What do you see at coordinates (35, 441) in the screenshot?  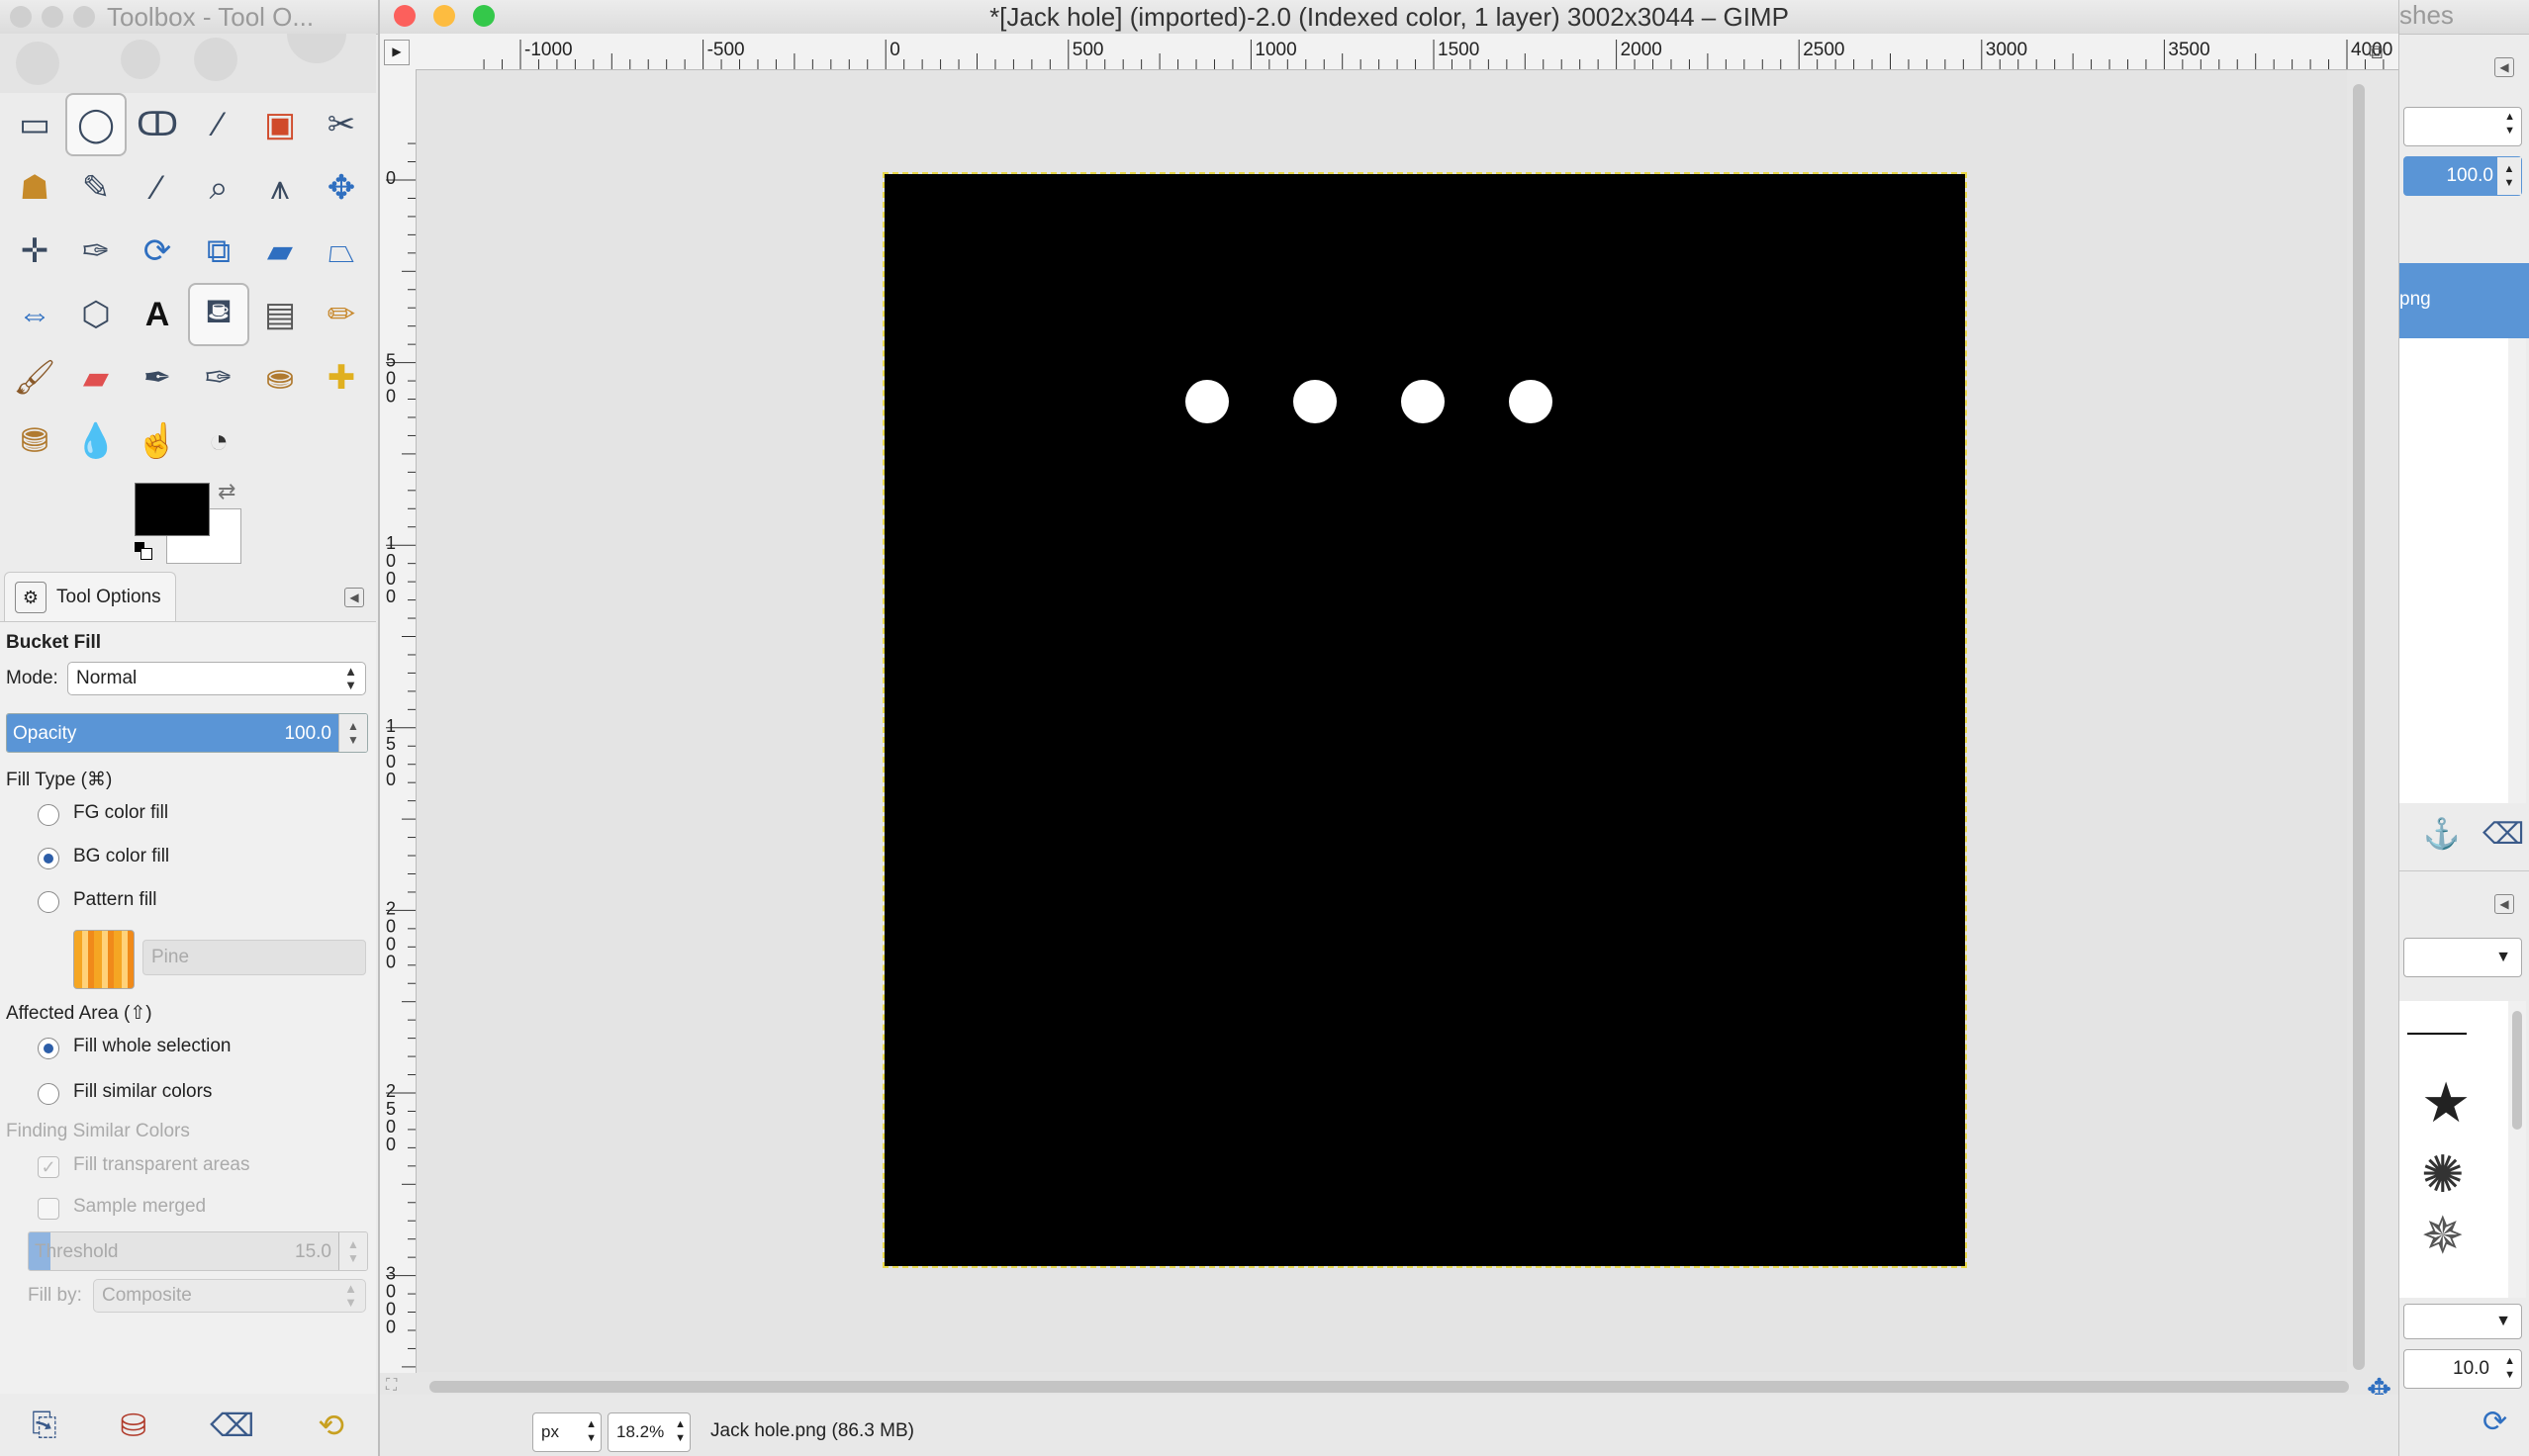 I see `perspective-clone-icon: ⛃` at bounding box center [35, 441].